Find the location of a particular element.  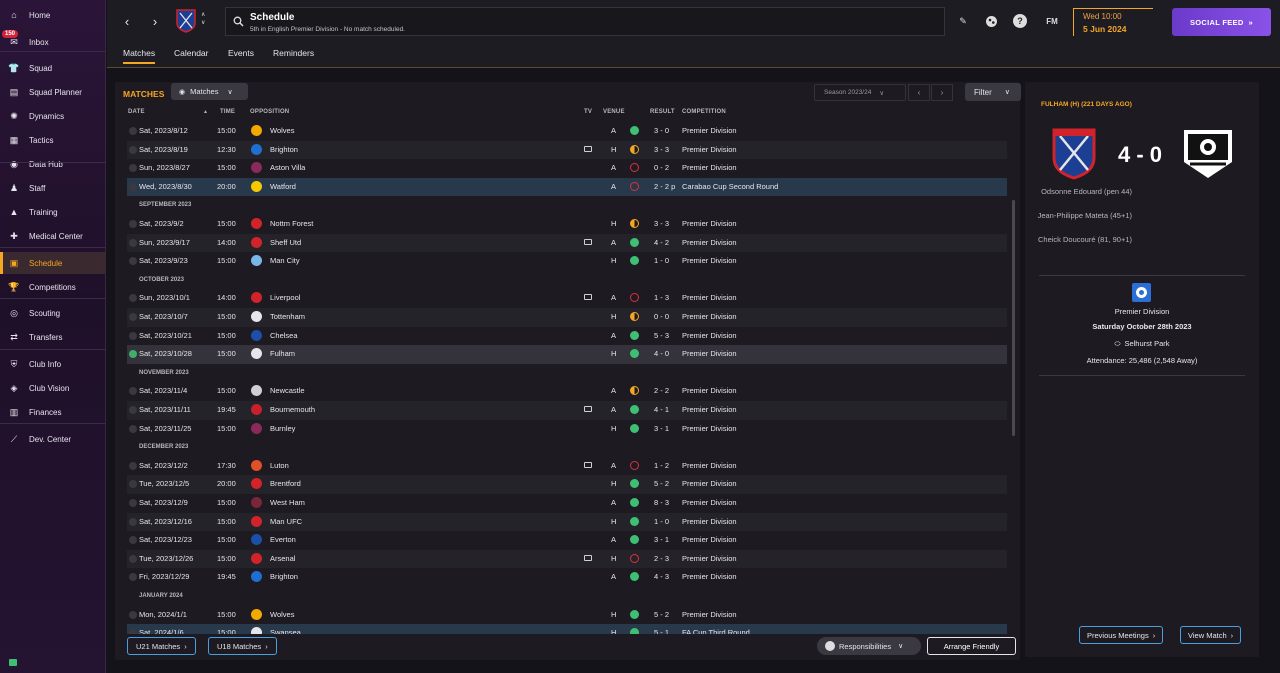

fm-logo-icon is located at coordinates (991, 21).